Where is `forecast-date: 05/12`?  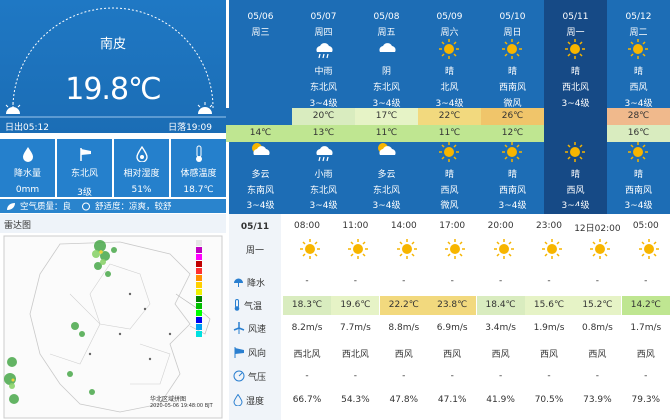 forecast-date: 05/12 is located at coordinates (638, 17).